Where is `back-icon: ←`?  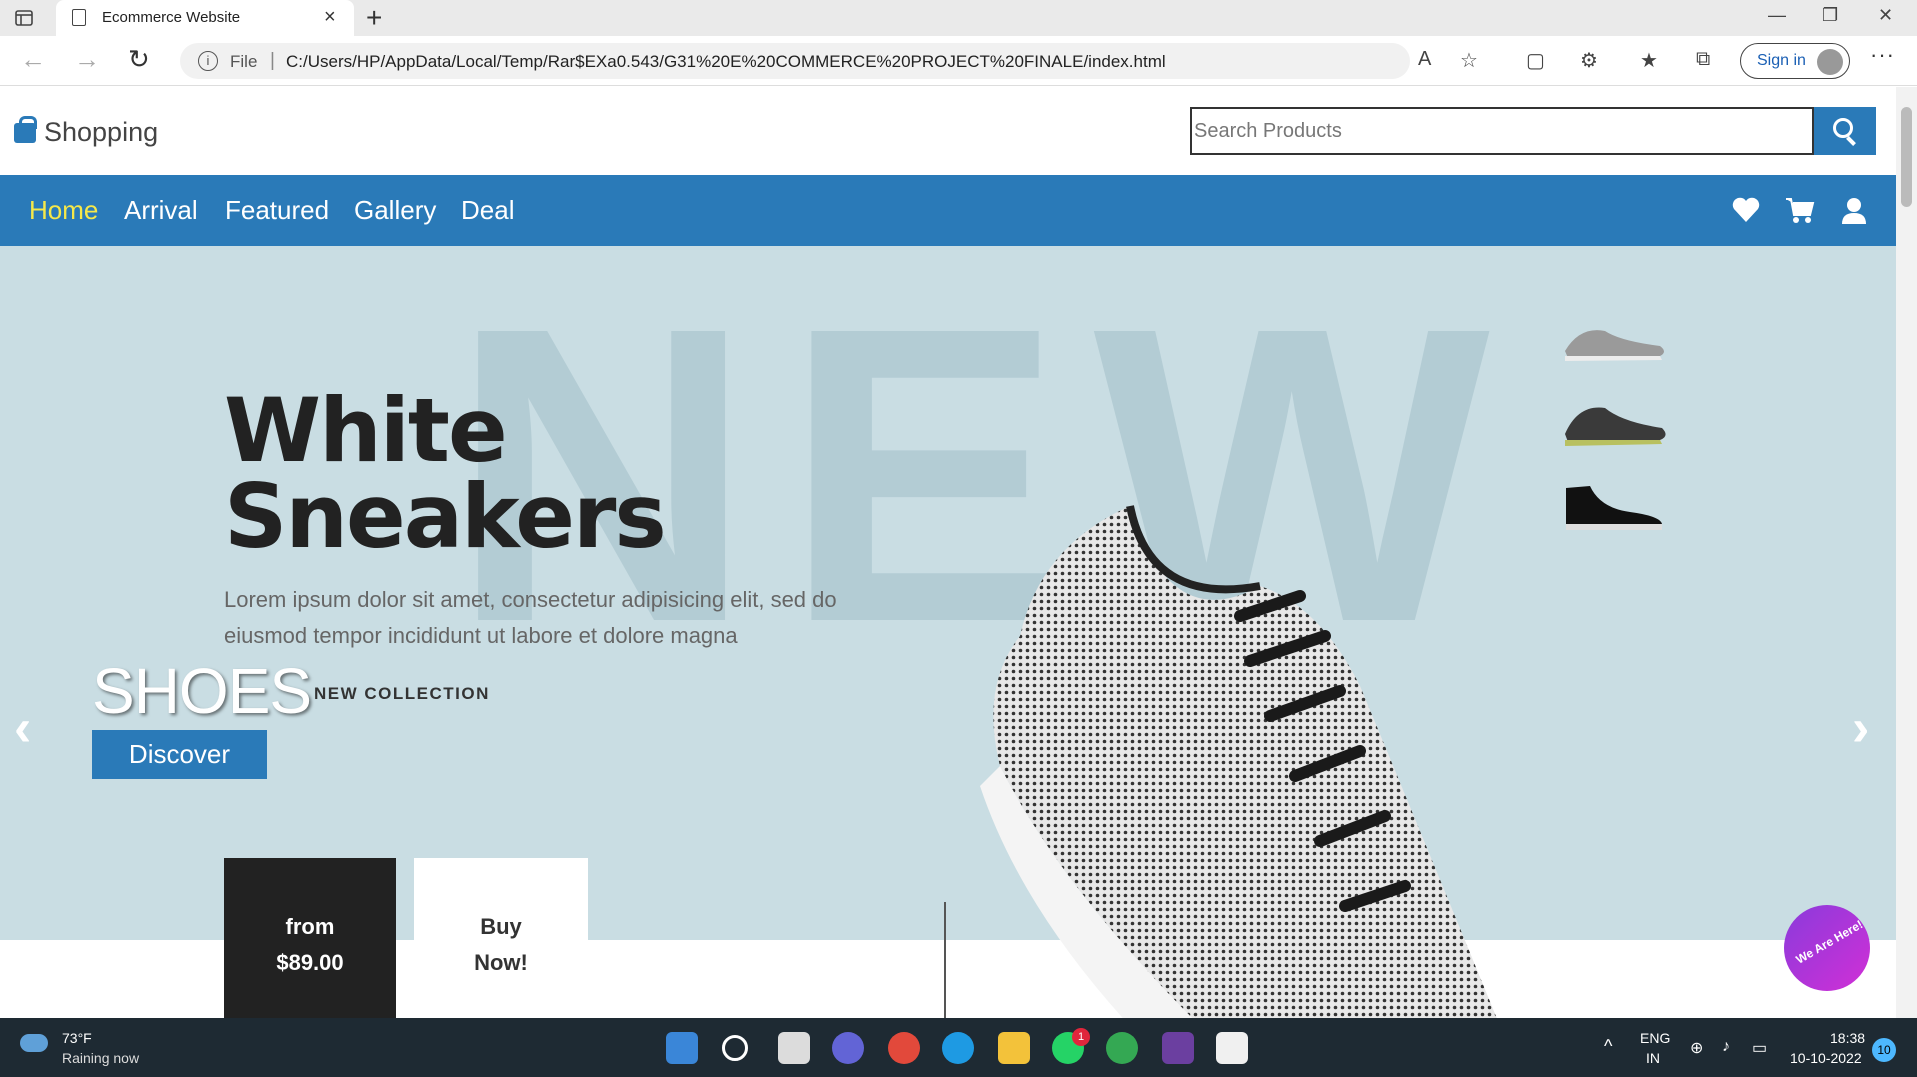 back-icon: ← is located at coordinates (33, 59).